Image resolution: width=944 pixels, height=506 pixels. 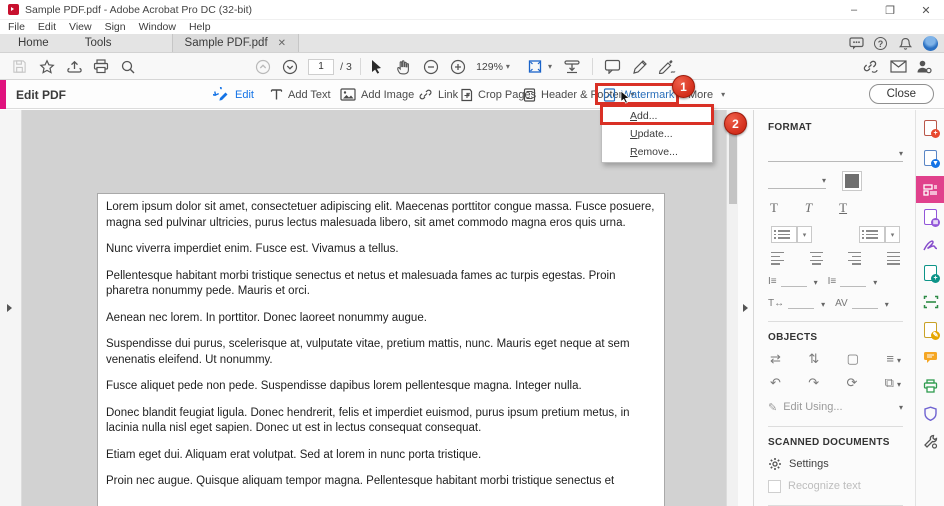 What do you see at coordinates (47, 27) in the screenshot?
I see `menu-edit: Edit` at bounding box center [47, 27].